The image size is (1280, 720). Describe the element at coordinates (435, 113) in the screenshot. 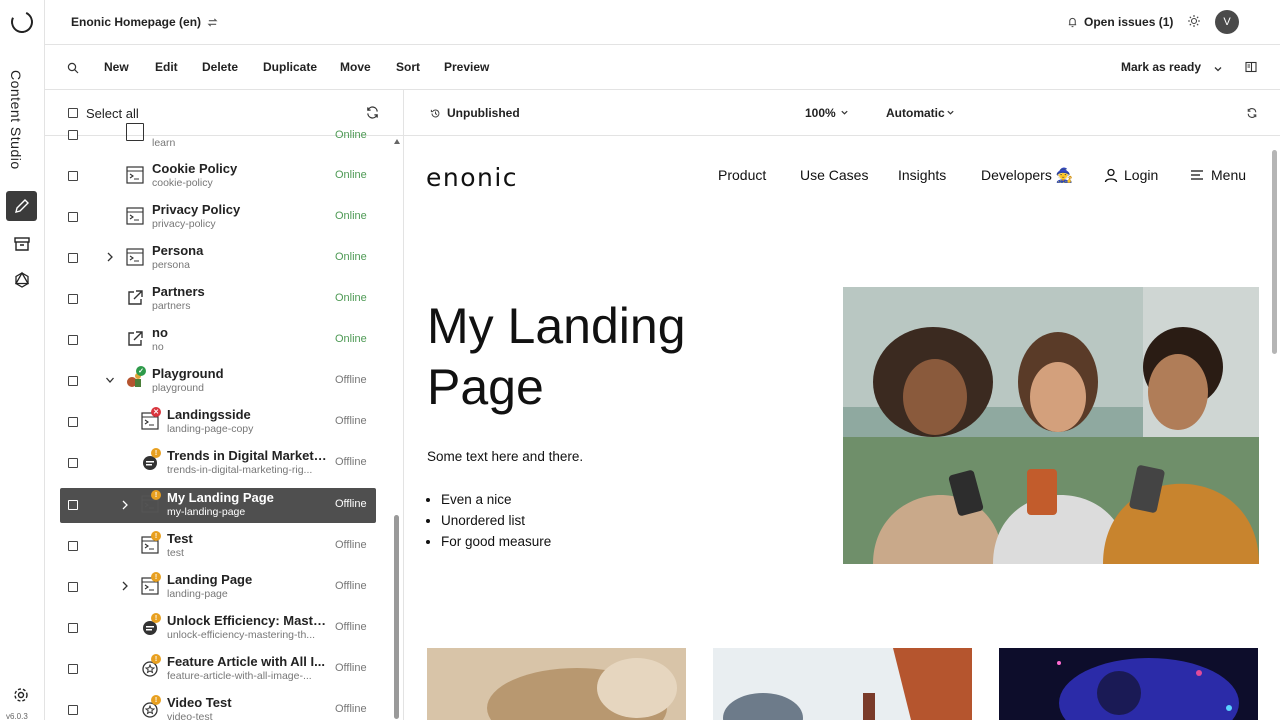

I see `history-icon` at that location.